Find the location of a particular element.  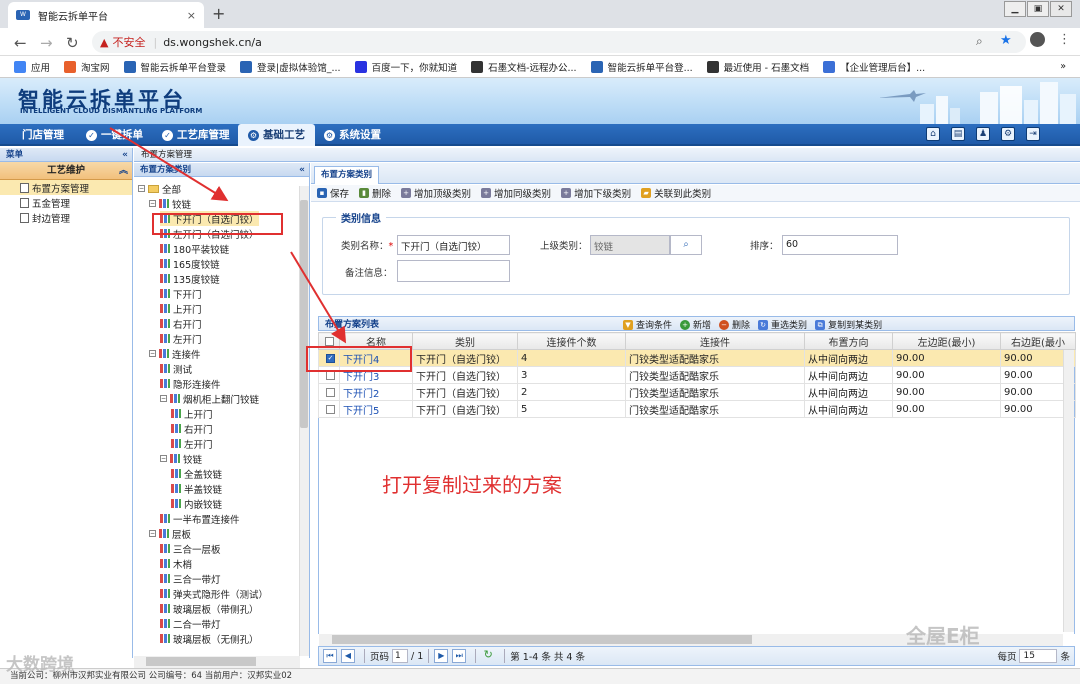

annotation-arrows is located at coordinates (228, 235).